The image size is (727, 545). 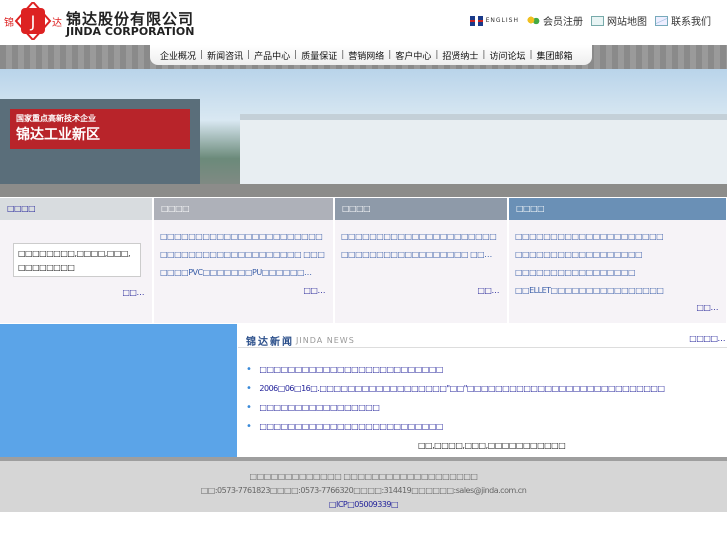 I want to click on news-title: 锦达新闻, so click(x=270, y=342).